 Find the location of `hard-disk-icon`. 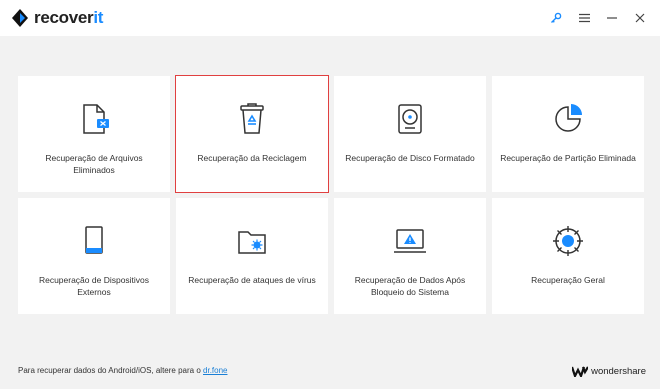

hard-disk-icon is located at coordinates (410, 119).